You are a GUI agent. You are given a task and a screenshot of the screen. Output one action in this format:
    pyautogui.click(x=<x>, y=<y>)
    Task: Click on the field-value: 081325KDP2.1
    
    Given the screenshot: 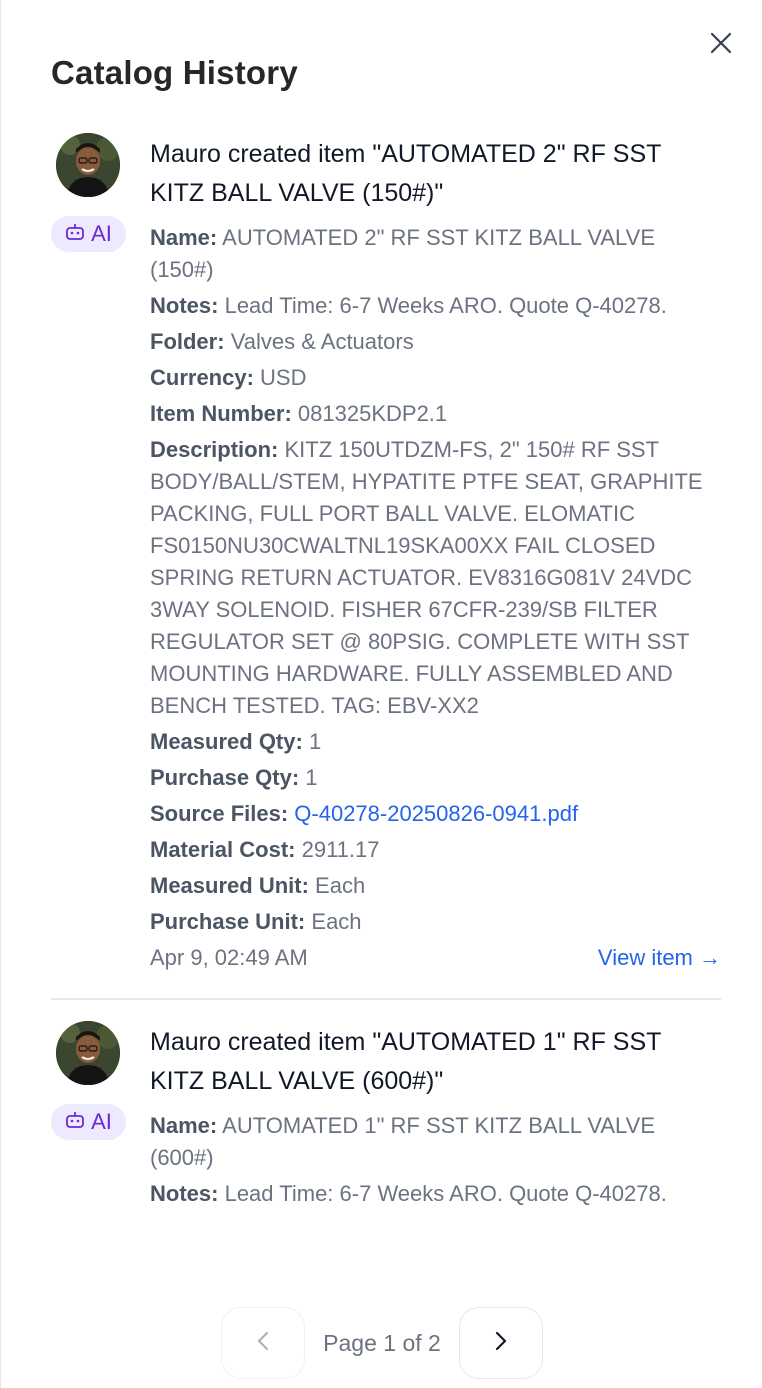 What is the action you would take?
    pyautogui.click(x=372, y=413)
    